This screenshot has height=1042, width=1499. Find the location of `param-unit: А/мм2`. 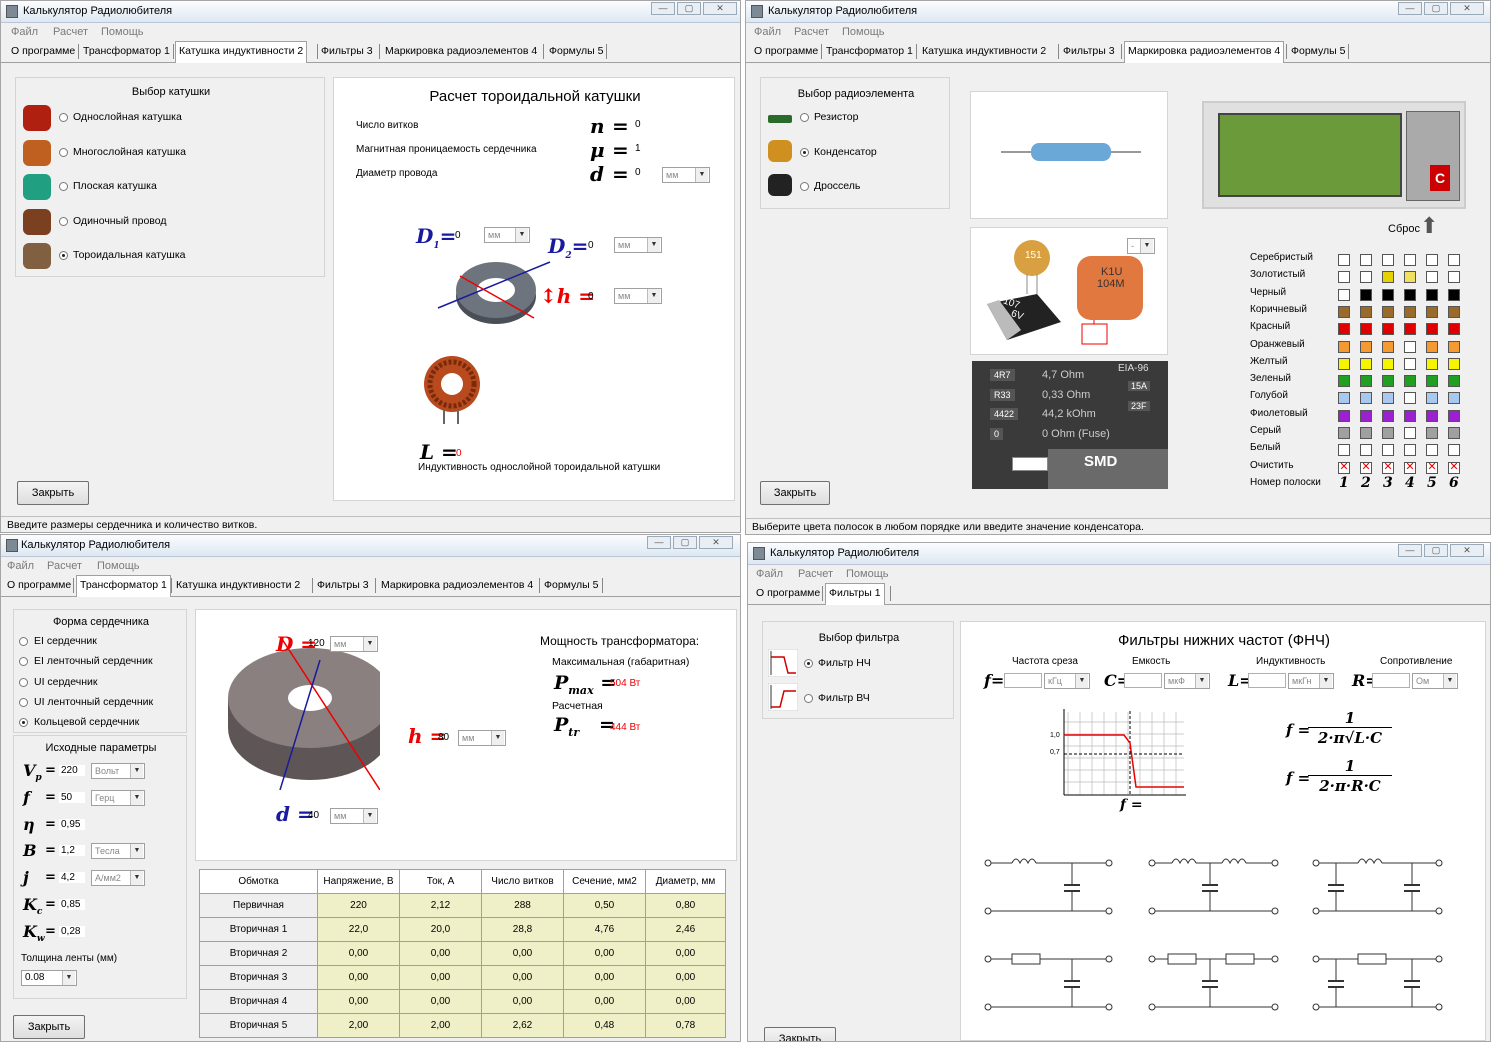

param-unit: А/мм2 is located at coordinates (118, 878).